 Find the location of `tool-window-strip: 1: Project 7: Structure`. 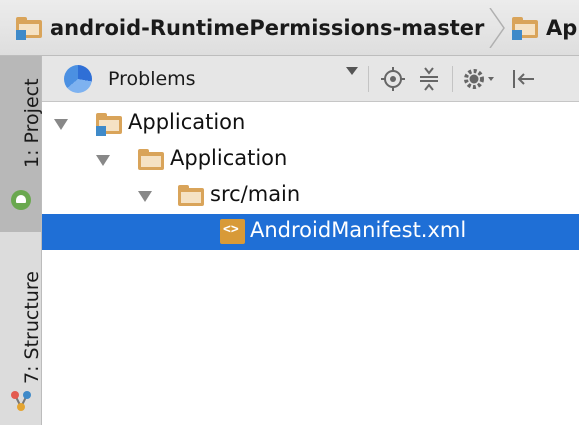

tool-window-strip: 1: Project 7: Structure is located at coordinates (21, 240).